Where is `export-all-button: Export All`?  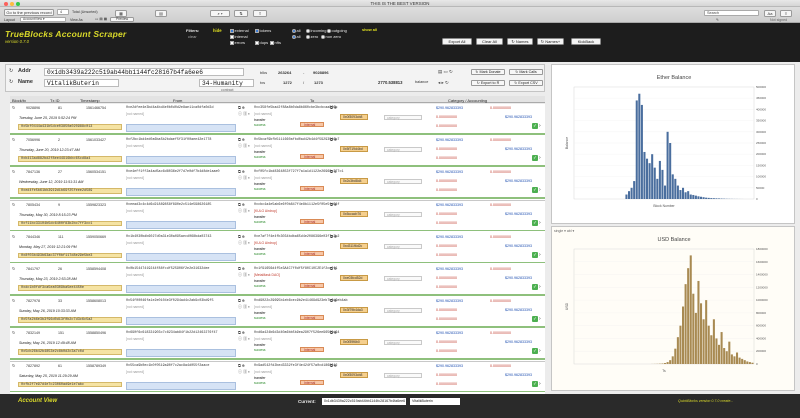 export-all-button: Export All is located at coordinates (457, 41).